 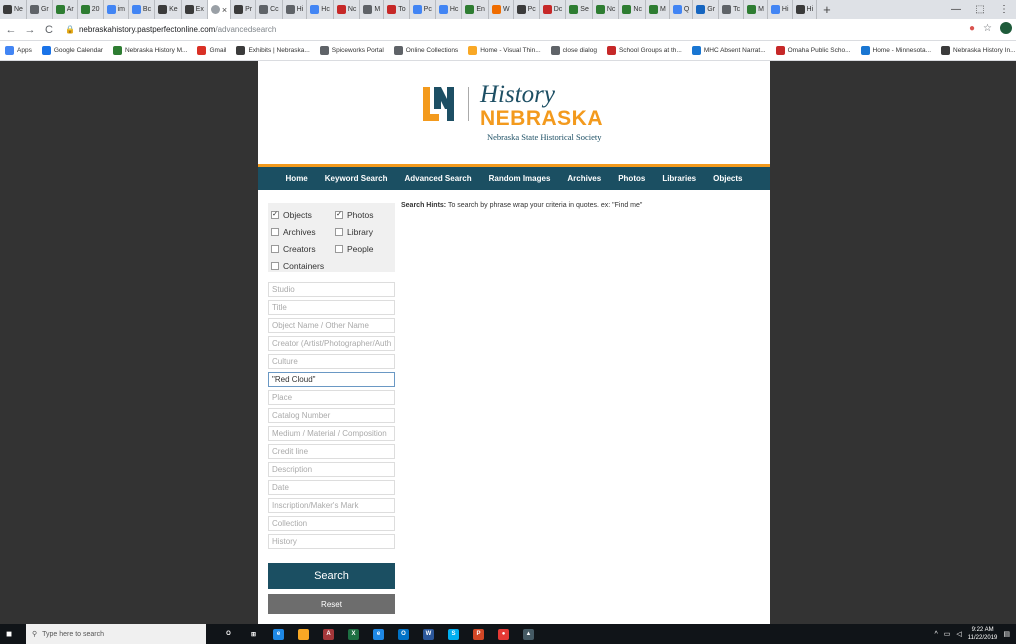 What do you see at coordinates (574, 50) in the screenshot?
I see `bookmark-item: close dialog` at bounding box center [574, 50].